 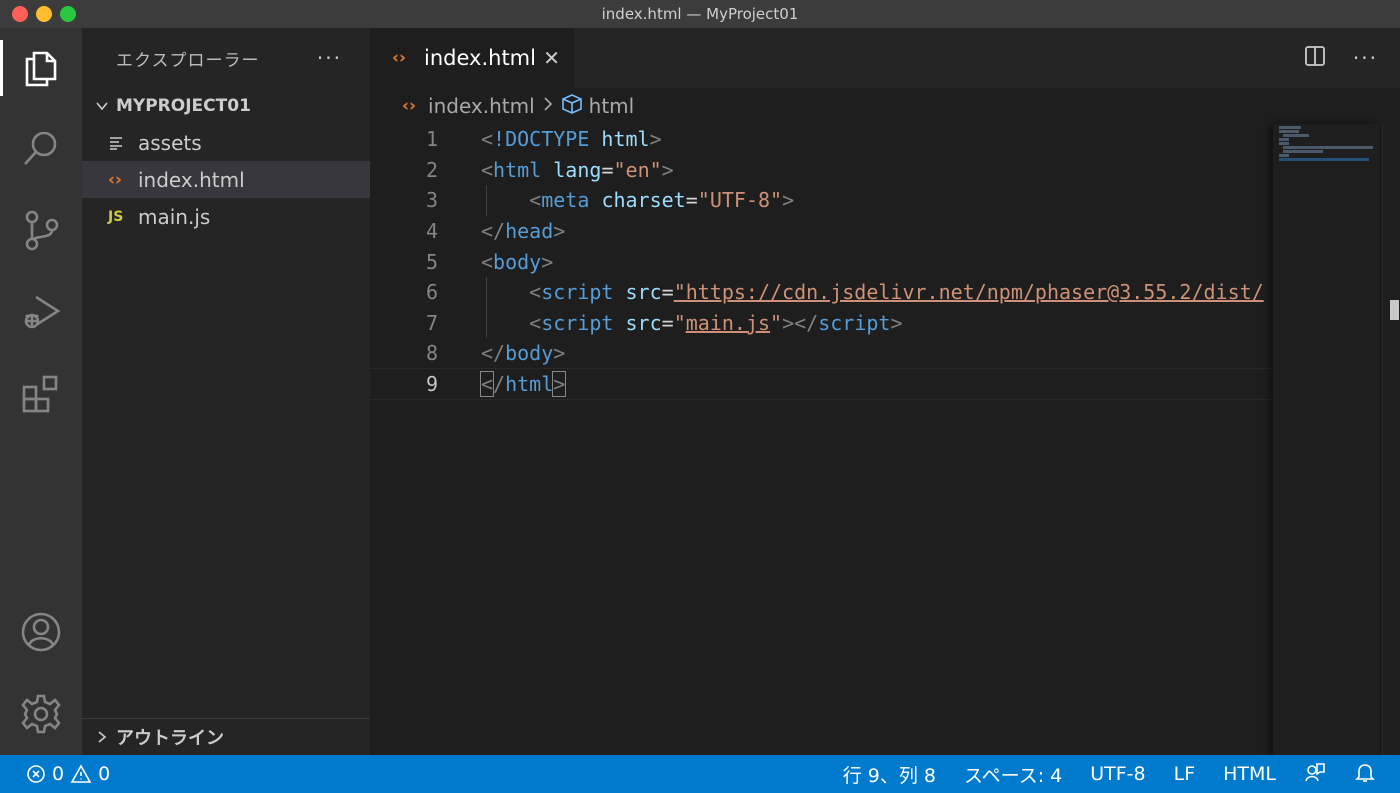 I want to click on bell-icon, so click(x=1365, y=772).